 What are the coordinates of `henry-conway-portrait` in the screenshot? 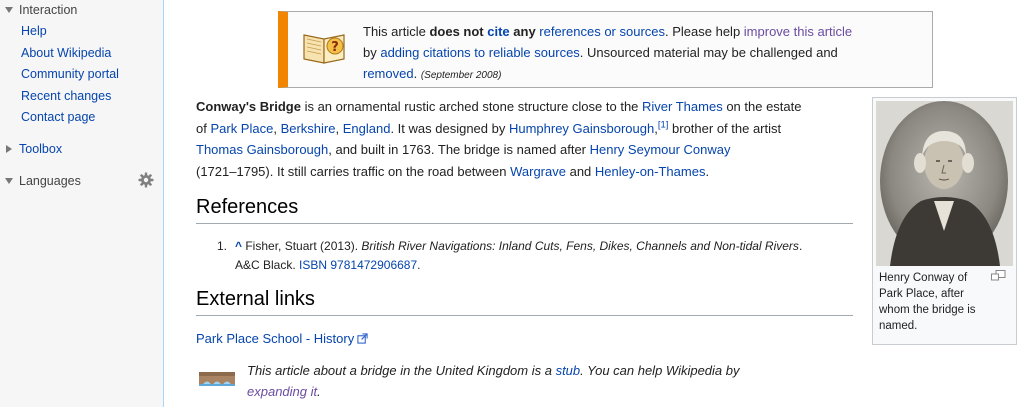 It's located at (944, 183).